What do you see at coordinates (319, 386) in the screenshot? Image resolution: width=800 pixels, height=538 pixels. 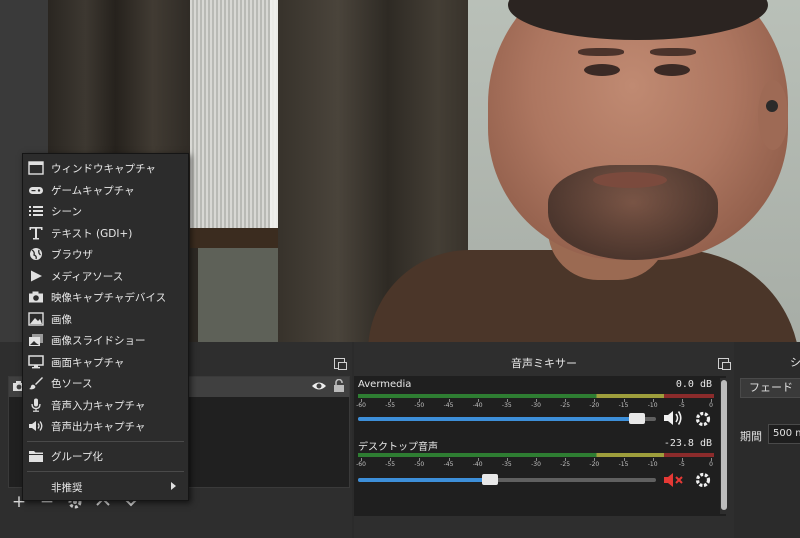 I see `visibility-eye-icon` at bounding box center [319, 386].